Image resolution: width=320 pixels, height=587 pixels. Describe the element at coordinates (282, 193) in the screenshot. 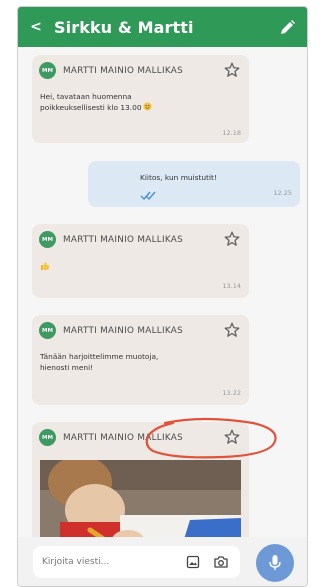

I see `message-time: 12.25` at that location.